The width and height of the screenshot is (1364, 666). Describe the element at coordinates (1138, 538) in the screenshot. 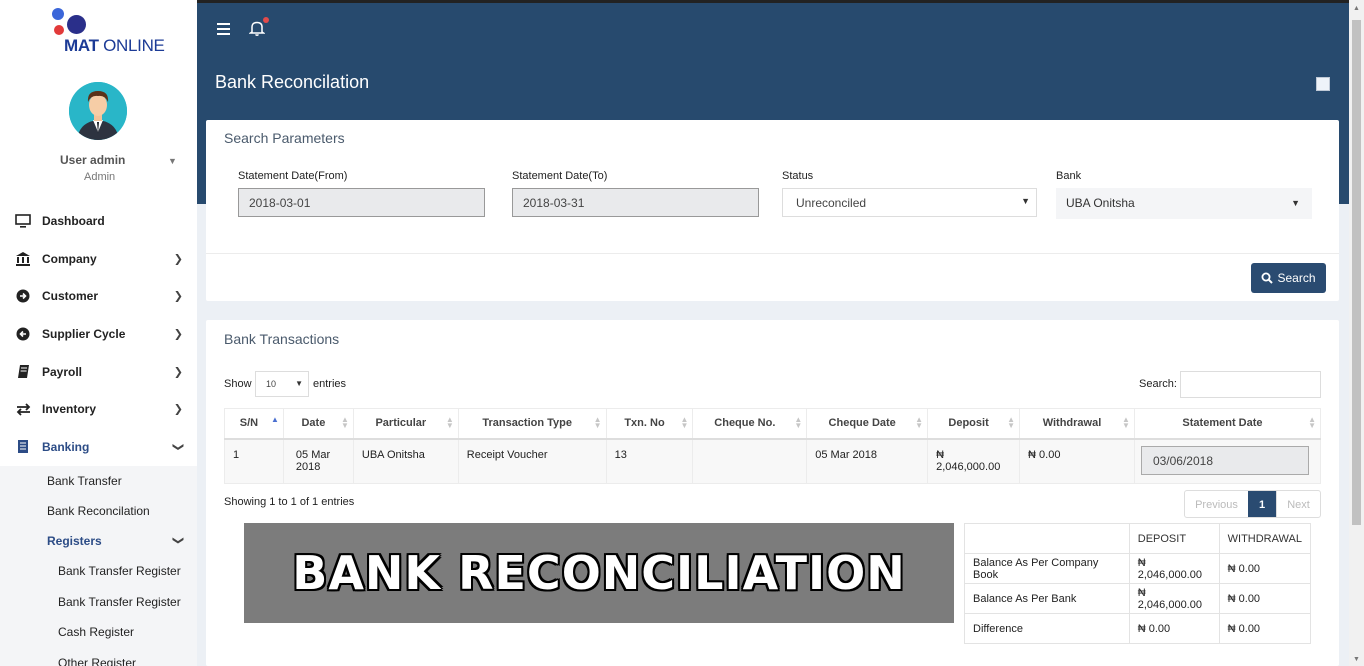

I see `summary-header-row: DEPOSIT WITHDRAWAL` at that location.